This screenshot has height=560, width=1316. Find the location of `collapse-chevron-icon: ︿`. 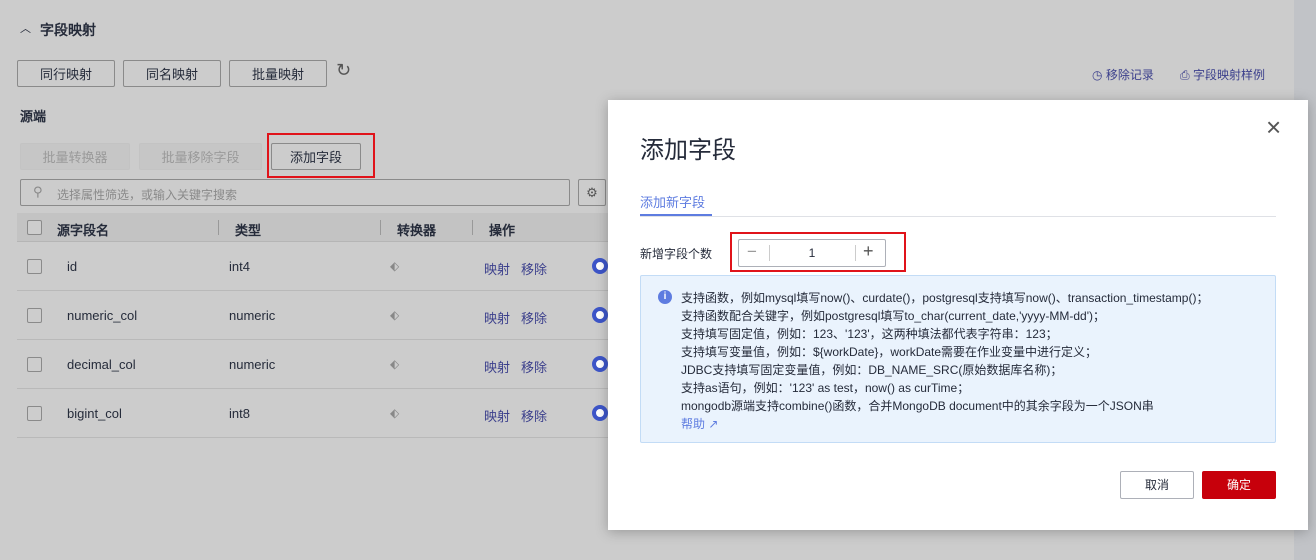

collapse-chevron-icon: ︿ is located at coordinates (25, 28).